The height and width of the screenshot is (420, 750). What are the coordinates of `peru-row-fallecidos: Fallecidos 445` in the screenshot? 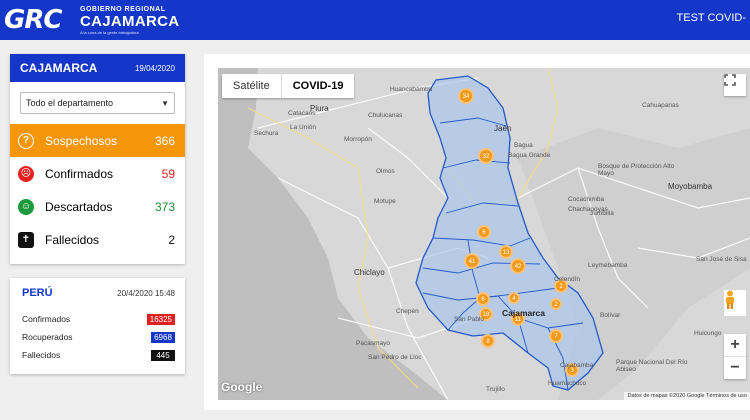 It's located at (98, 355).